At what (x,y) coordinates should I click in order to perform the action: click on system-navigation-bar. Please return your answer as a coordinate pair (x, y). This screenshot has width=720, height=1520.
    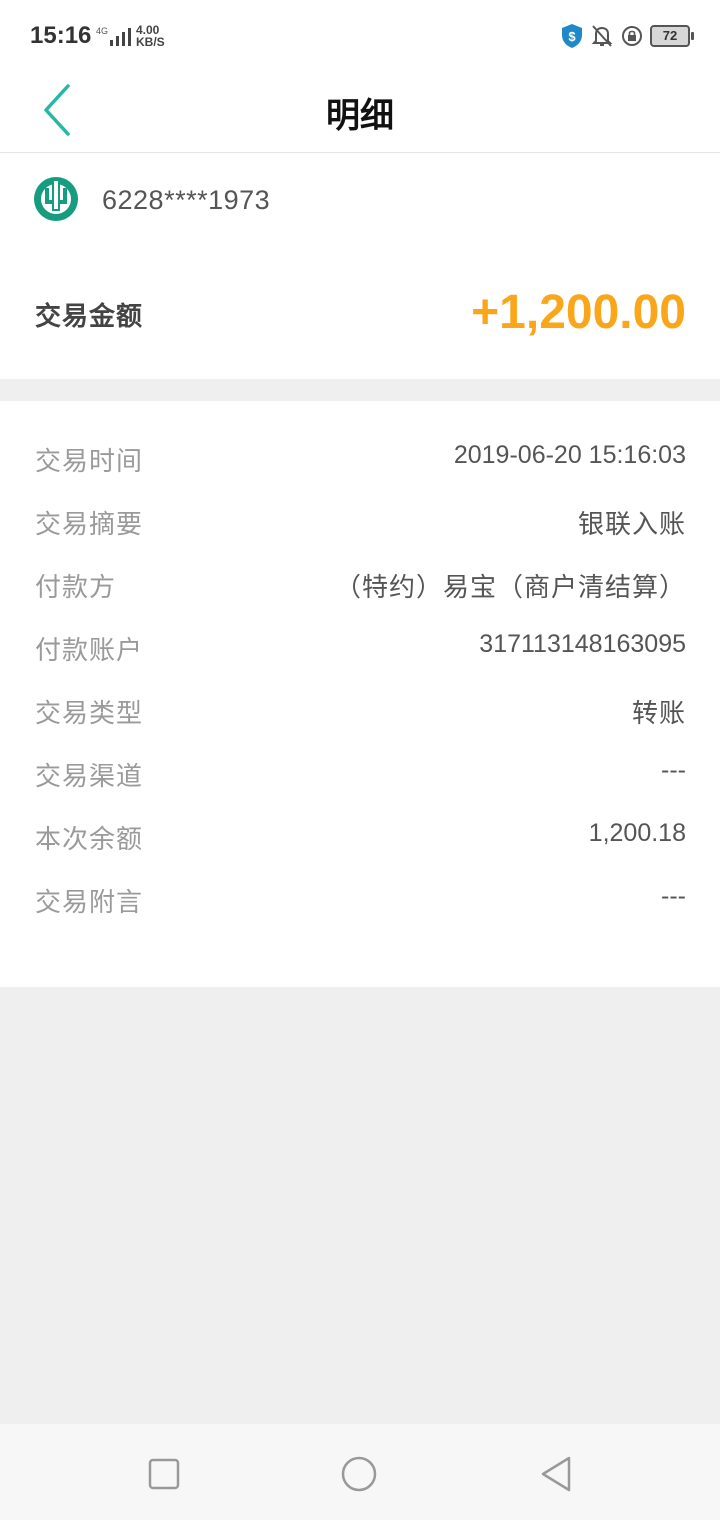
    Looking at the image, I should click on (360, 1472).